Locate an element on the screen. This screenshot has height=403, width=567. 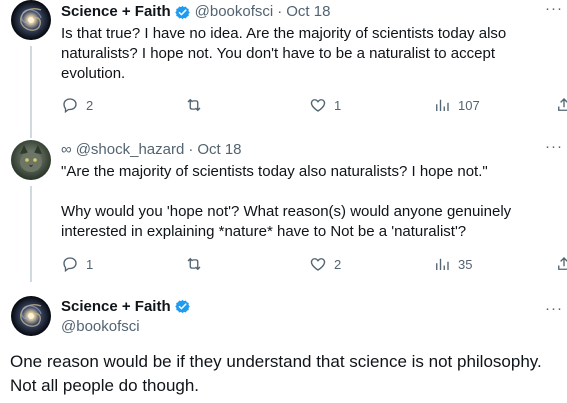
main-tweet-header: Science + Faith is located at coordinates (128, 306).